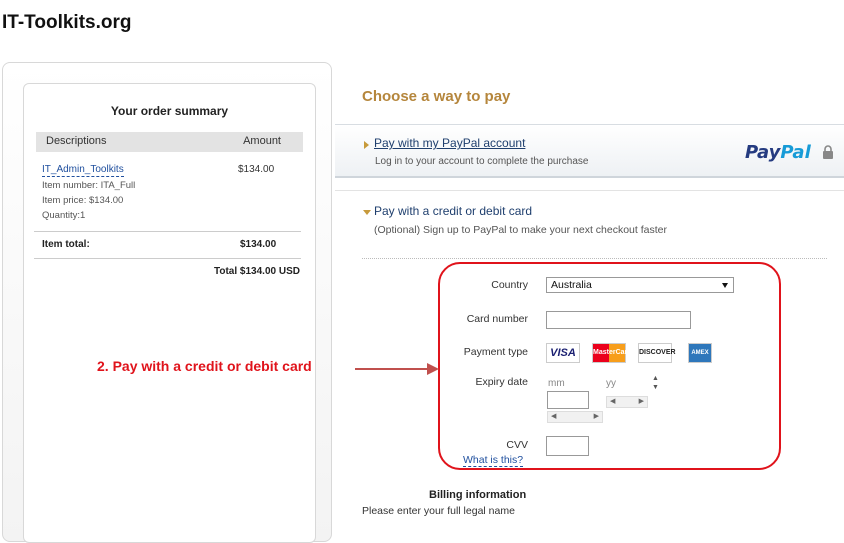 The width and height of the screenshot is (844, 543). What do you see at coordinates (366, 145) in the screenshot?
I see `expand-arrow-icon` at bounding box center [366, 145].